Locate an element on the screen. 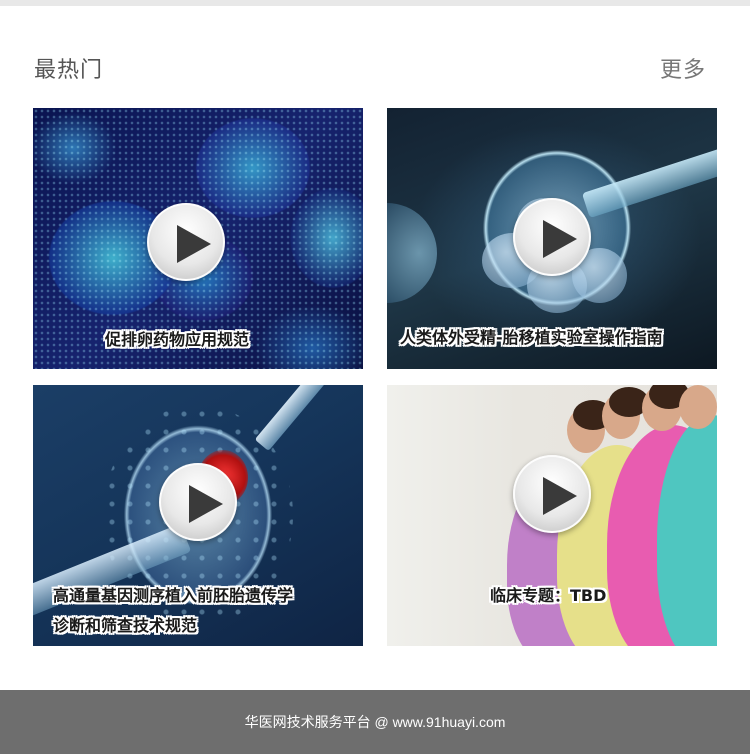 This screenshot has height=754, width=750. footer-text: 华医网技术服务平台 @ www.91huayi.com is located at coordinates (375, 722).